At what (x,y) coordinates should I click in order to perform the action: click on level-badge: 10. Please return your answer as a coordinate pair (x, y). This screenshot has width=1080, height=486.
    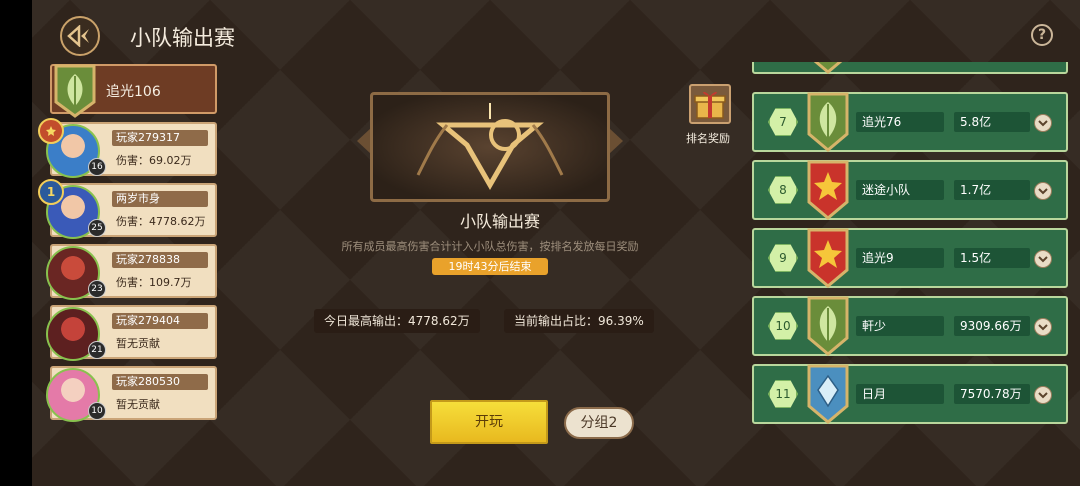
    Looking at the image, I should click on (97, 411).